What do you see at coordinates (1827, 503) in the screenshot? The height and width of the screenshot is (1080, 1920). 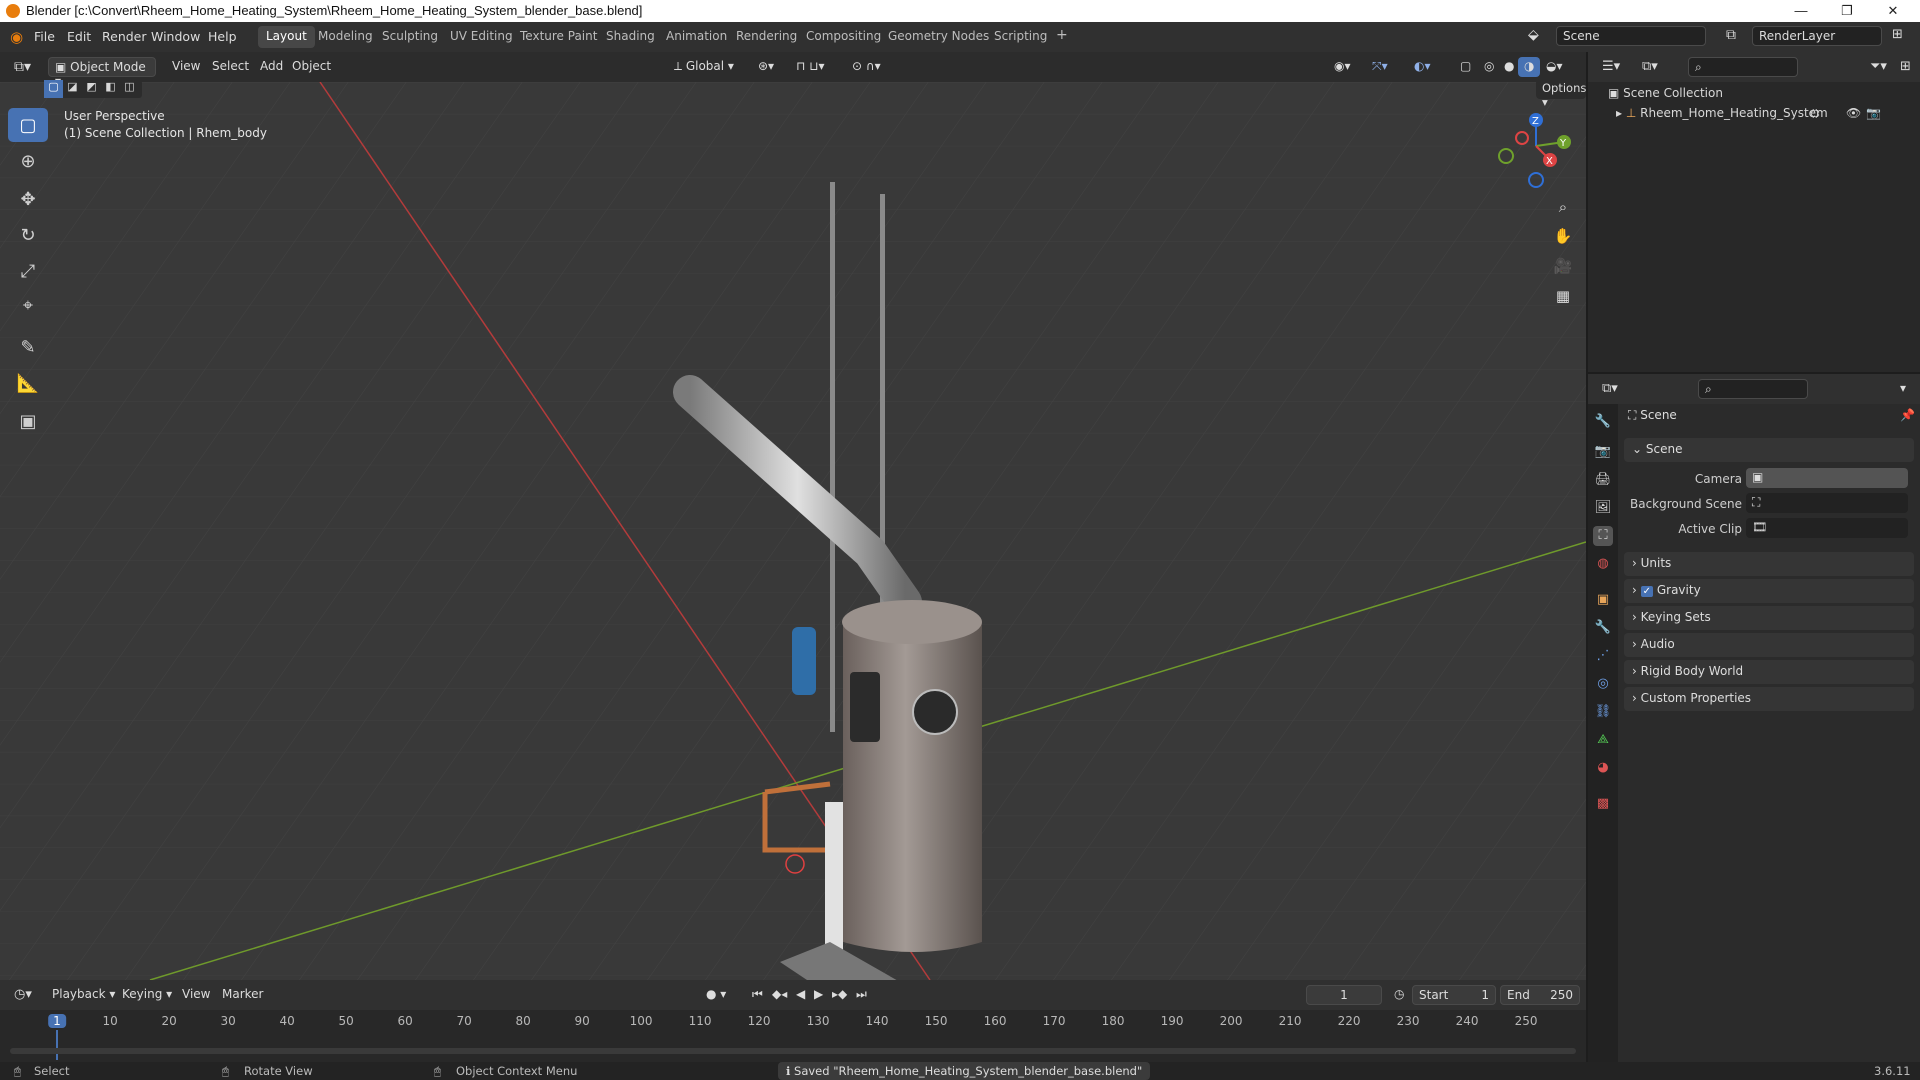 I see `background-scene-field: ⛶` at bounding box center [1827, 503].